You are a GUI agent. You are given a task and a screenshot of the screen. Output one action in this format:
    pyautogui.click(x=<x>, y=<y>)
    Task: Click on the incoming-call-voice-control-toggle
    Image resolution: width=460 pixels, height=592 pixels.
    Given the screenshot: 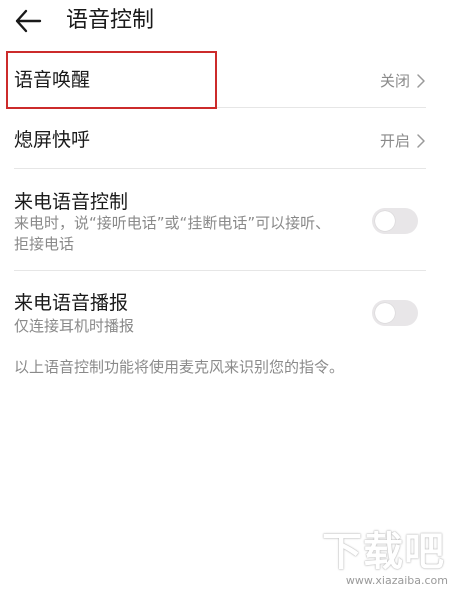 What is the action you would take?
    pyautogui.click(x=395, y=221)
    